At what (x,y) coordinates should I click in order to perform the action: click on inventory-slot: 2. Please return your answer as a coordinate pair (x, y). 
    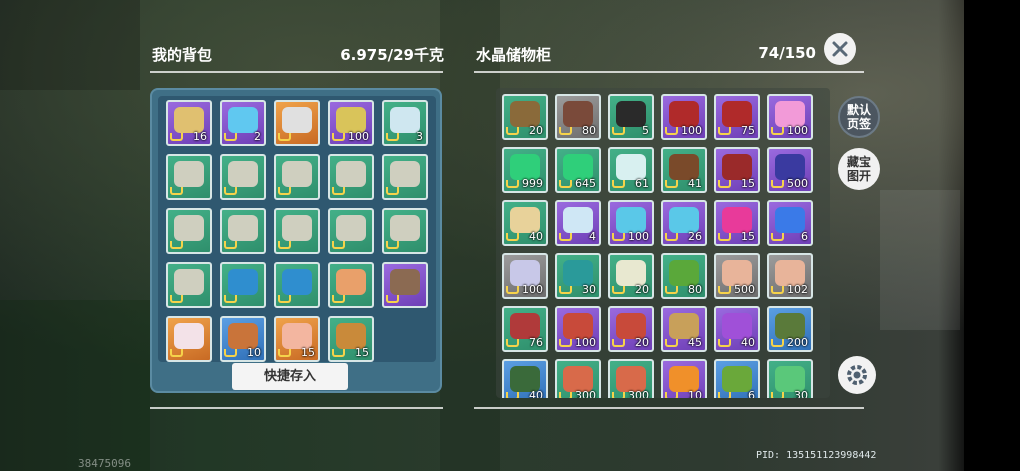
    Looking at the image, I should click on (243, 123).